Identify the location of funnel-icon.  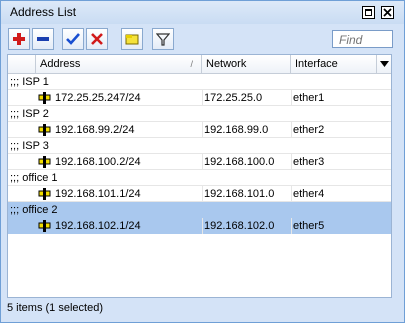
(163, 39).